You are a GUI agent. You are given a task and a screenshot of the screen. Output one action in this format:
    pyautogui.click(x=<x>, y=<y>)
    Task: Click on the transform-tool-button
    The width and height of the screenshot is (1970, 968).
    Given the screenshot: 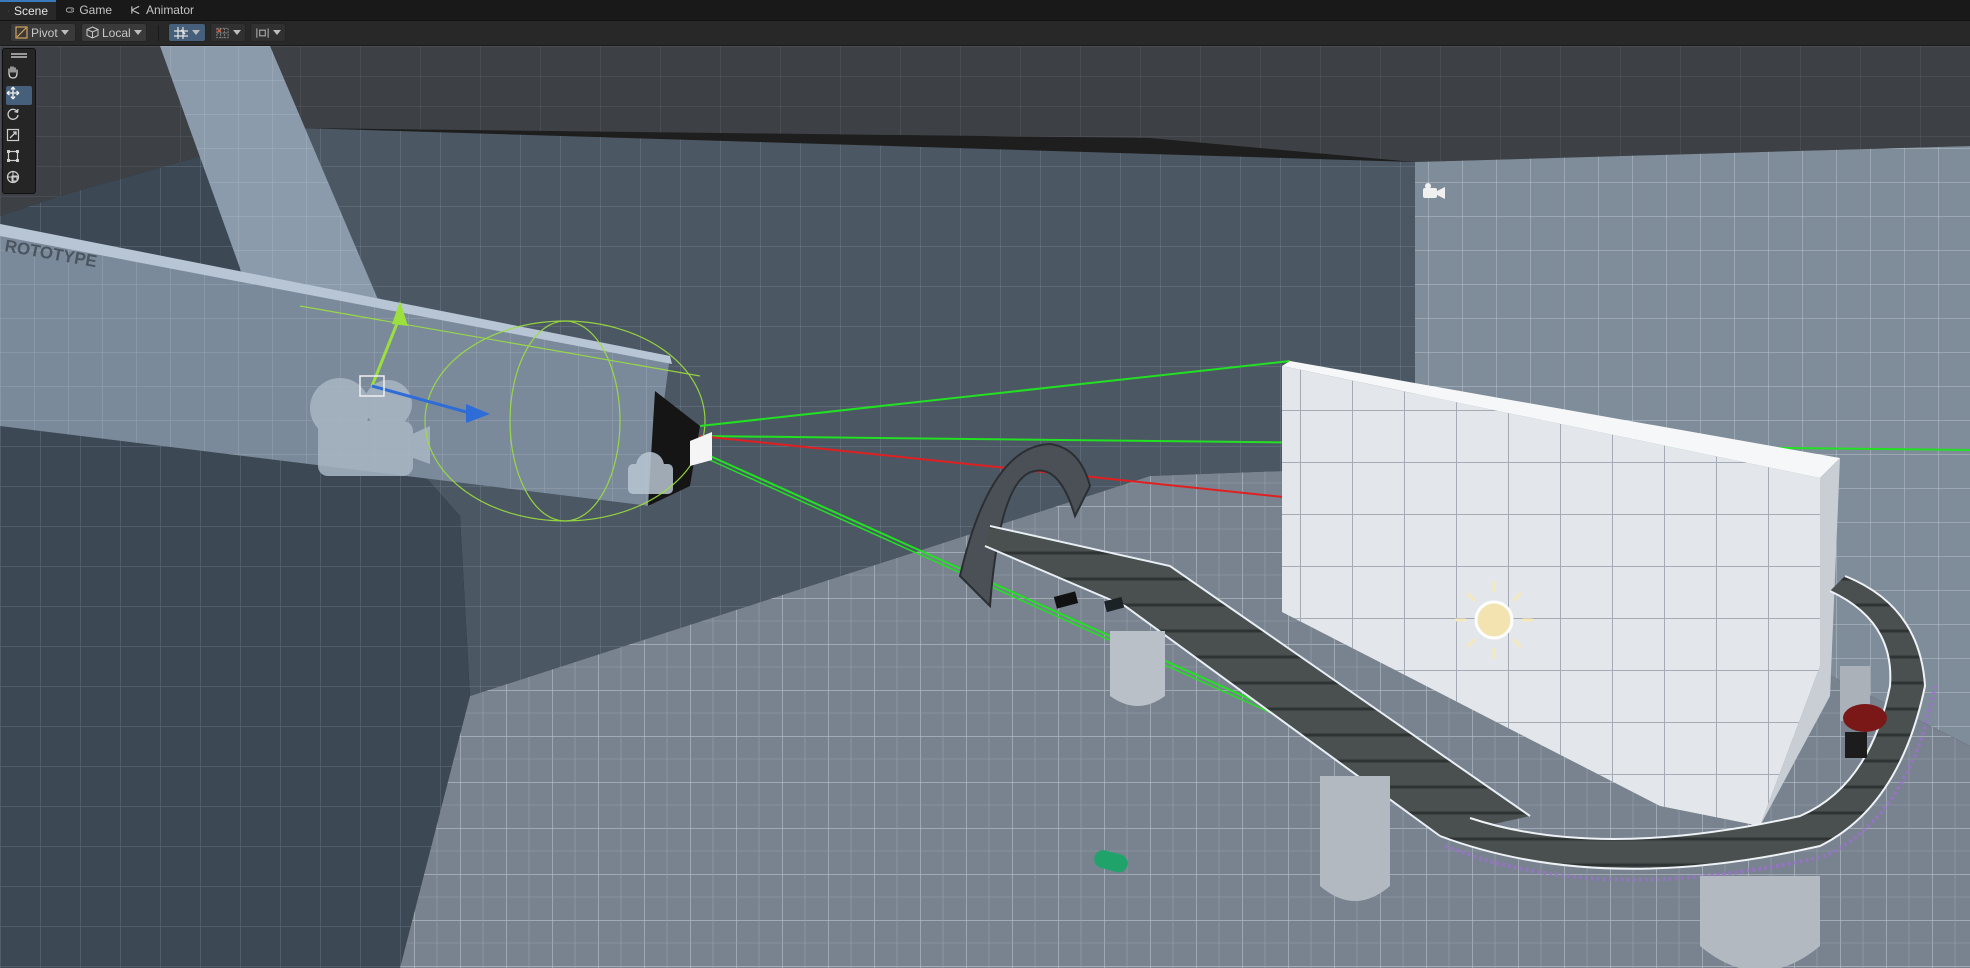 What is the action you would take?
    pyautogui.click(x=19, y=179)
    